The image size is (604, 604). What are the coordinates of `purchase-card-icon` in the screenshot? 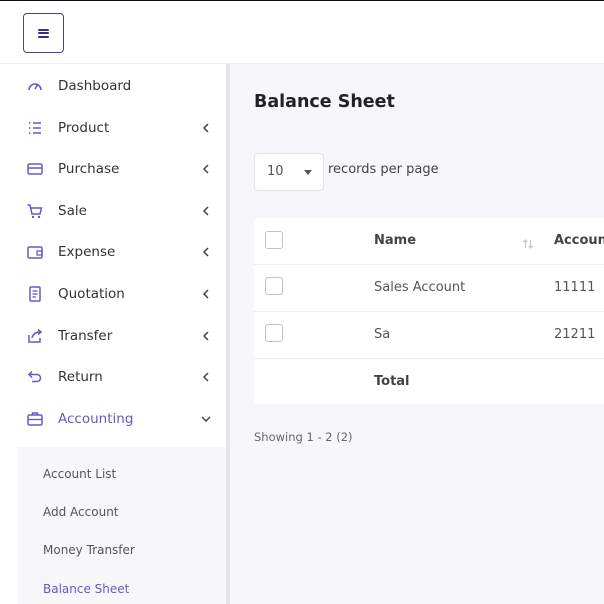 It's located at (35, 169).